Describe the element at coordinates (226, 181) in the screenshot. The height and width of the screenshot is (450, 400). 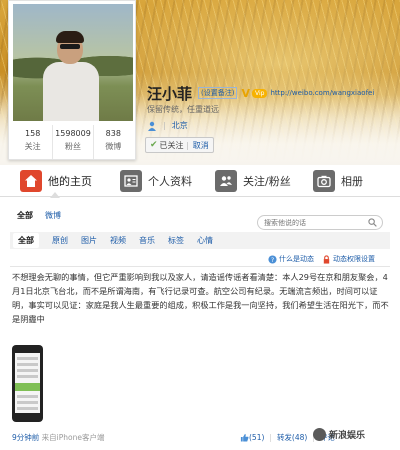
I see `follow-icon` at that location.